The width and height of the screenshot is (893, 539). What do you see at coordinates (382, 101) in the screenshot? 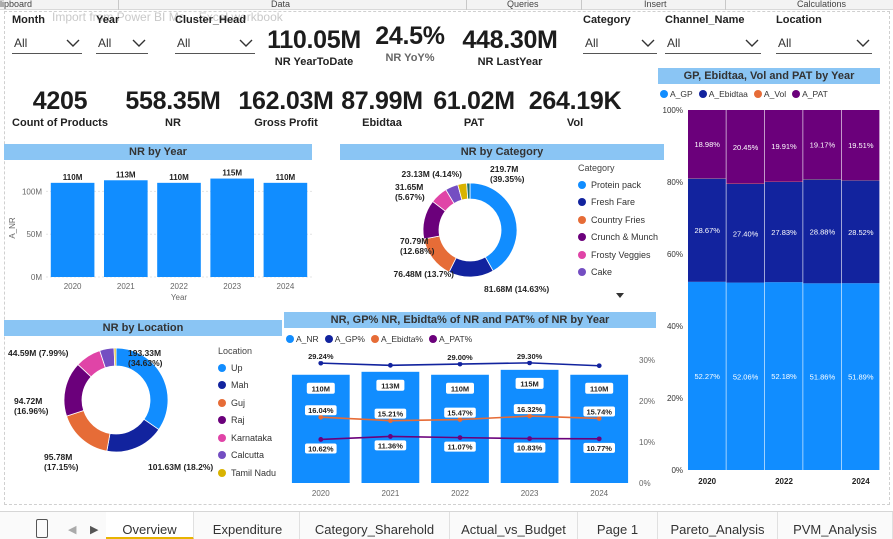
I see `kpi-ebidtaa-value: 87.99M` at bounding box center [382, 101].